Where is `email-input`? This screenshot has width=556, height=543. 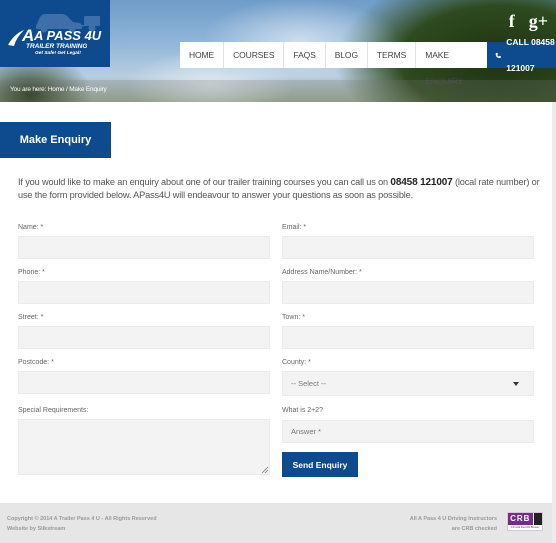 email-input is located at coordinates (408, 247).